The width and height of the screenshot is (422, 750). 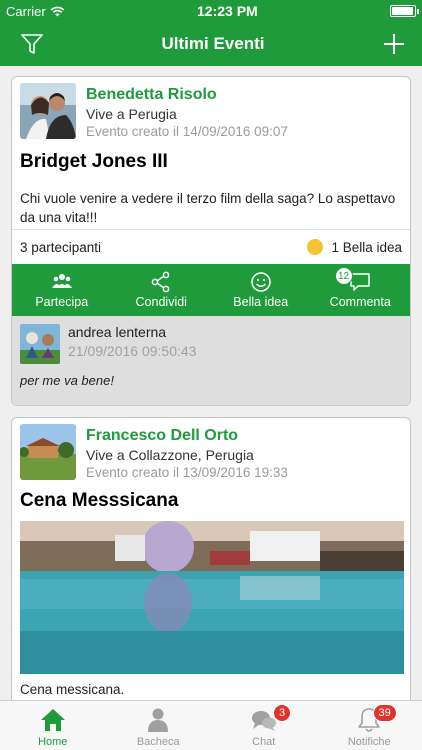 I want to click on share-button: Condividi, so click(x=162, y=290).